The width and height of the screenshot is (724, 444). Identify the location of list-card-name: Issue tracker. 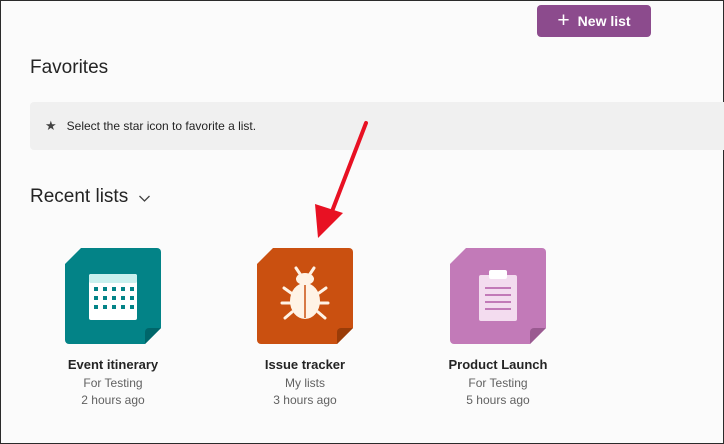
(305, 364).